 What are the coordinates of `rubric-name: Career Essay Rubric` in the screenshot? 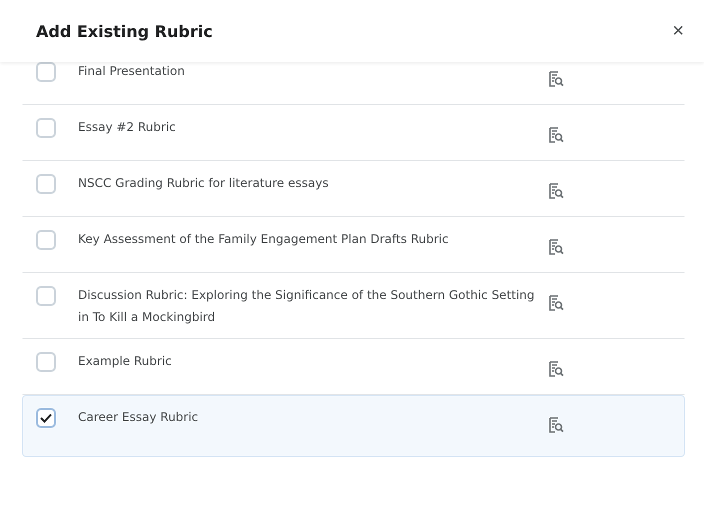 It's located at (139, 417).